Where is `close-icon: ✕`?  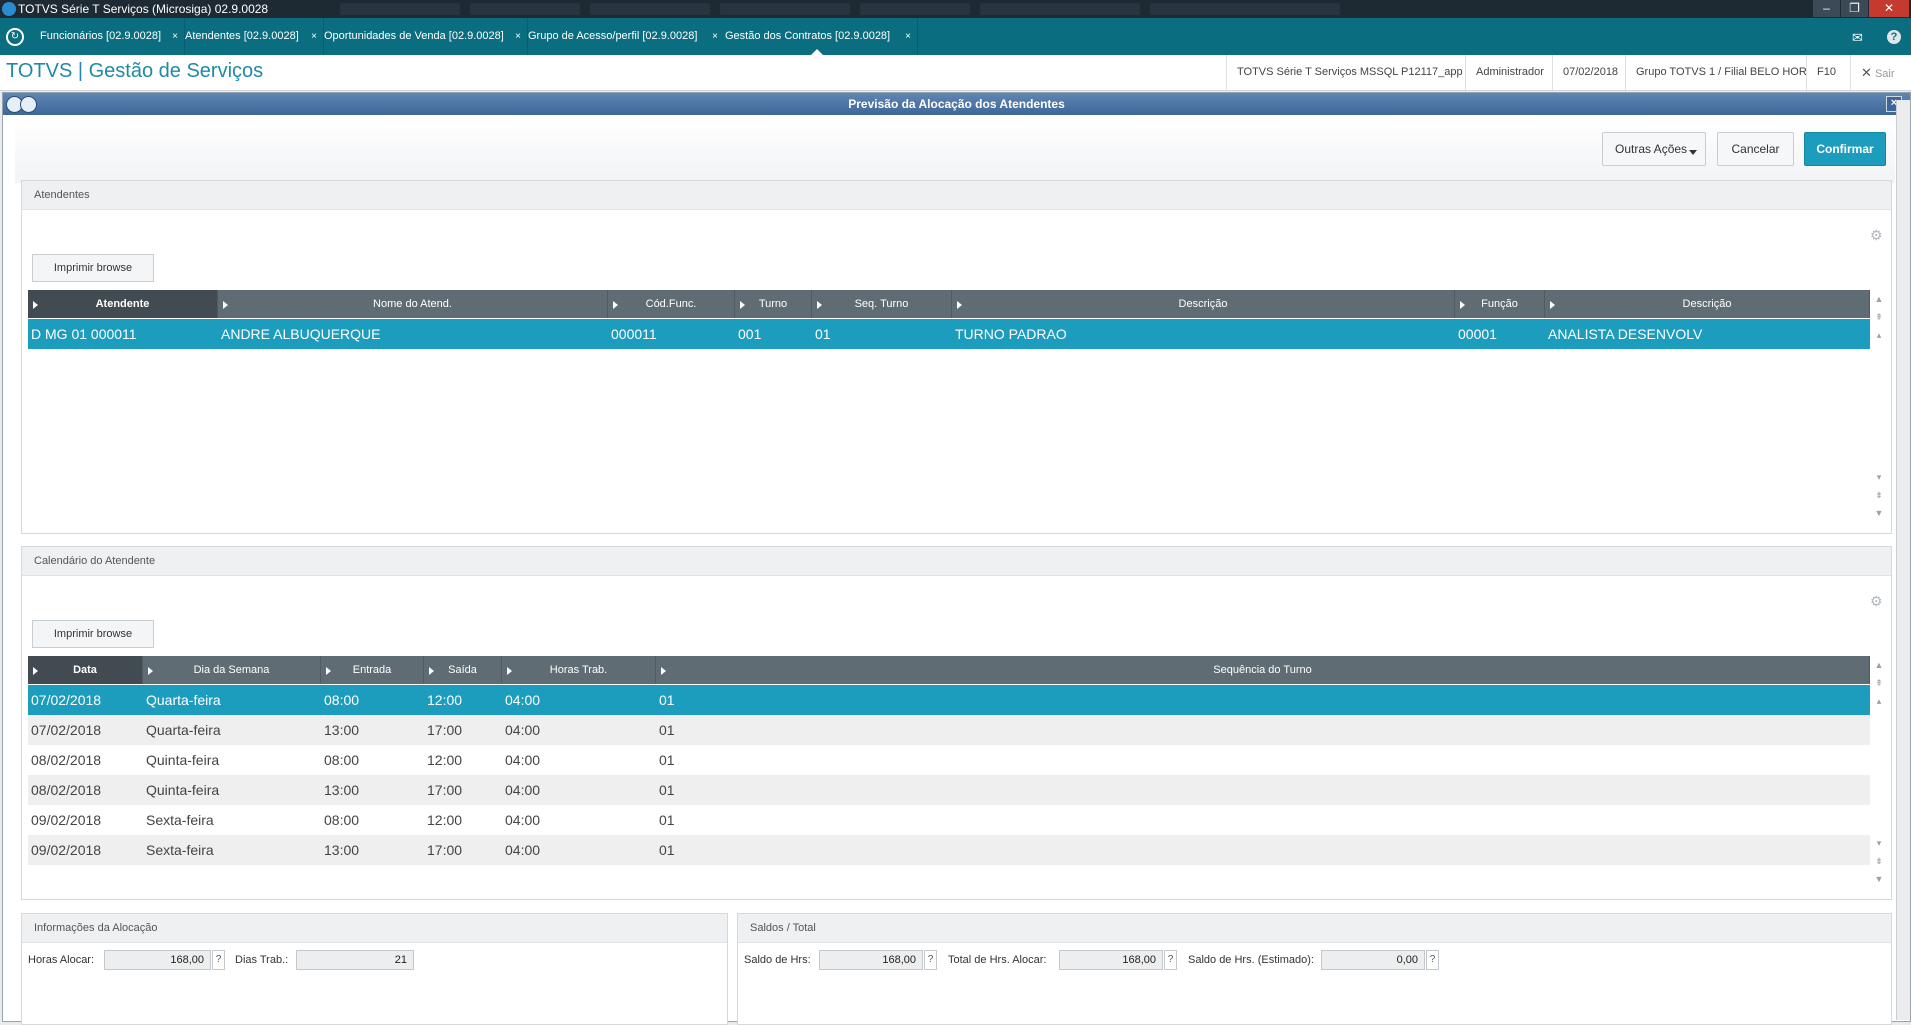
close-icon: ✕ is located at coordinates (1866, 72).